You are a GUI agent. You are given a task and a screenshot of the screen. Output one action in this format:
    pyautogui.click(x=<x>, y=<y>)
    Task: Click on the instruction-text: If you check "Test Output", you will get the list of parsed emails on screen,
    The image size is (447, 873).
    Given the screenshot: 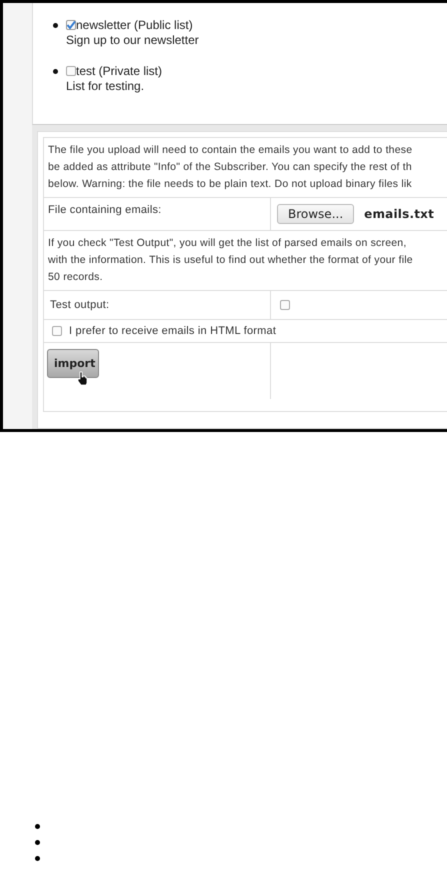 What is the action you would take?
    pyautogui.click(x=228, y=243)
    